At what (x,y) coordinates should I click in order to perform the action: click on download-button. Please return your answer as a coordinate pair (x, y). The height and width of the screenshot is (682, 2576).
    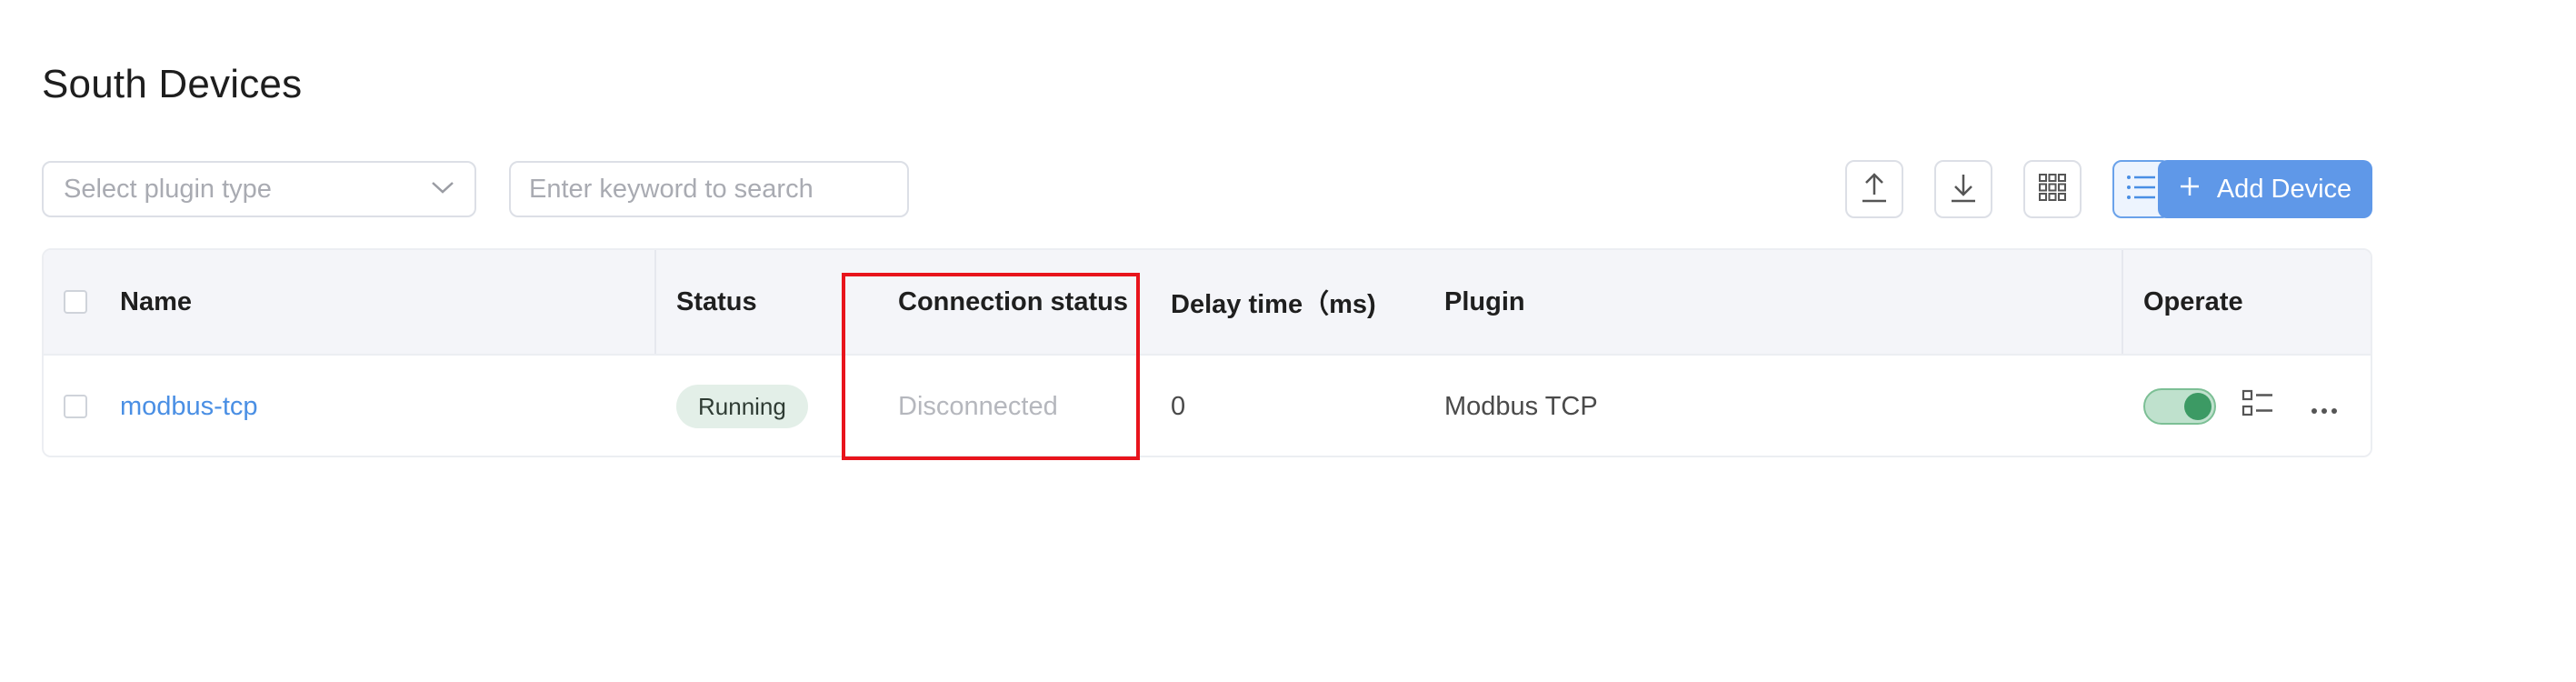
    Looking at the image, I should click on (1963, 189).